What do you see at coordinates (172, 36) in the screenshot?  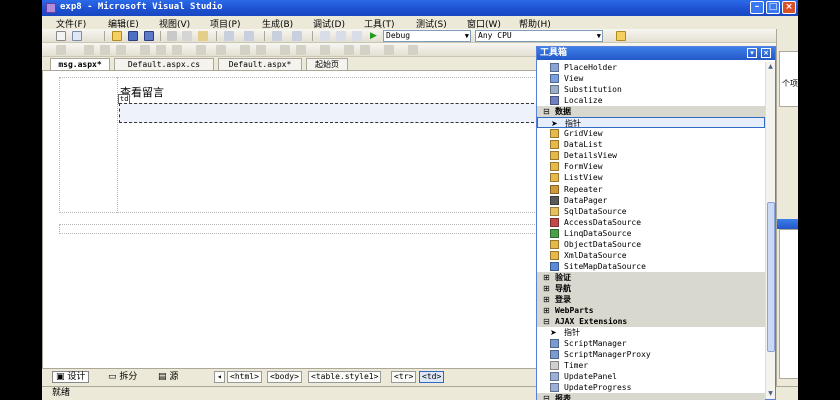 I see `cut-icon` at bounding box center [172, 36].